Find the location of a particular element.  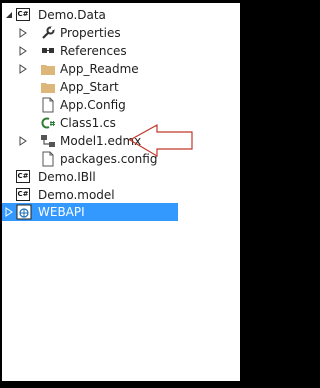

annotation-arrow-icon is located at coordinates (160, 140).